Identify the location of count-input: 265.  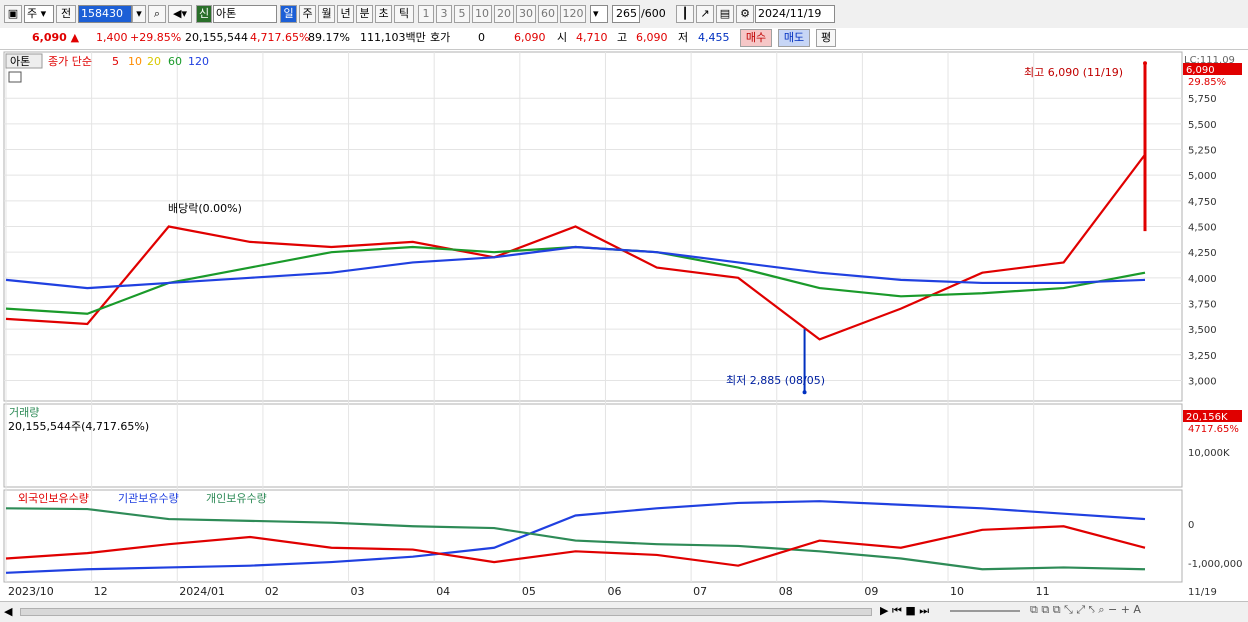
(626, 14).